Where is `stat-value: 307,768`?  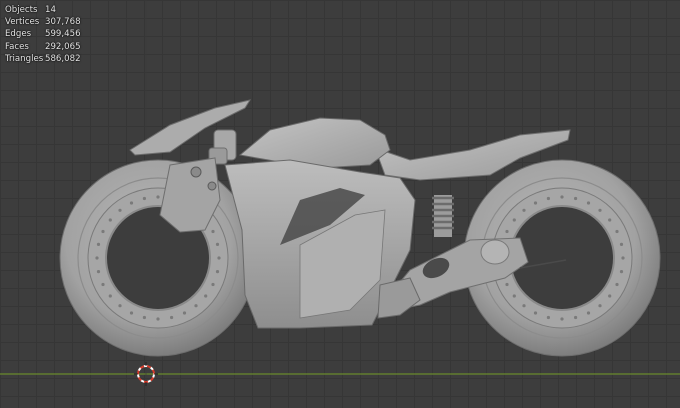 stat-value: 307,768 is located at coordinates (63, 22).